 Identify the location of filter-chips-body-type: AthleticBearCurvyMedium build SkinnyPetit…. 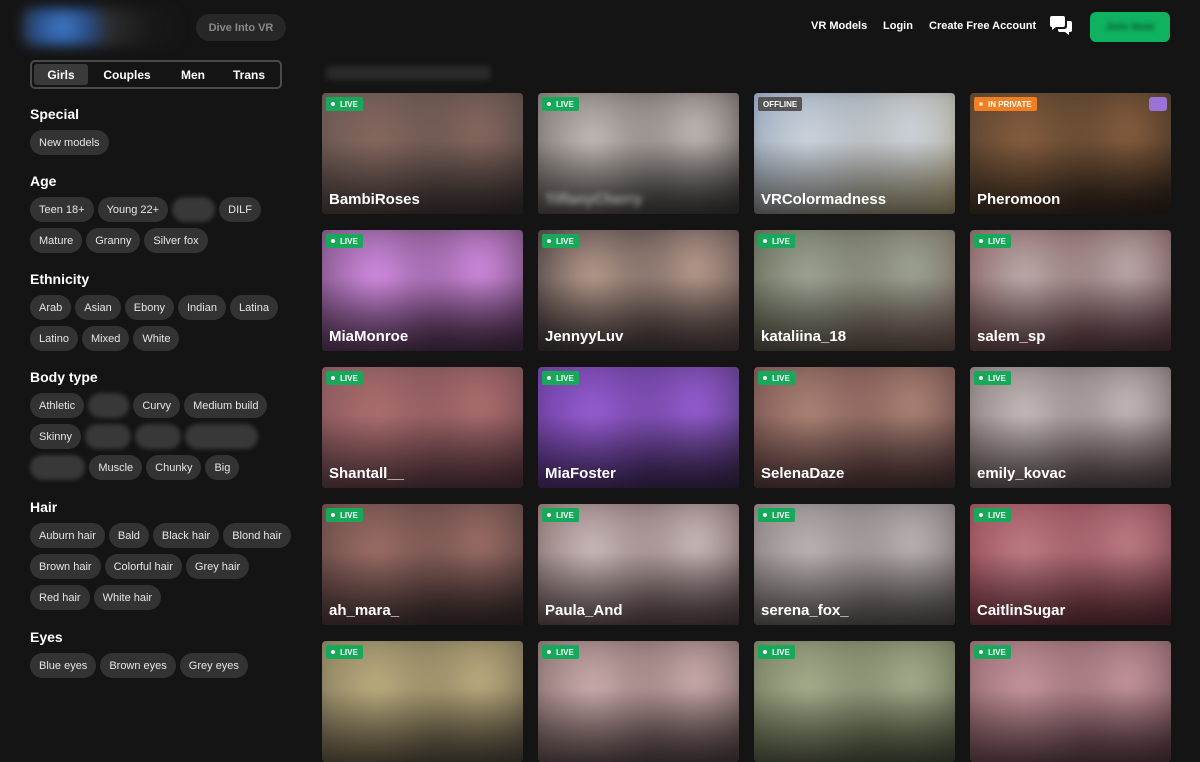
(165, 436).